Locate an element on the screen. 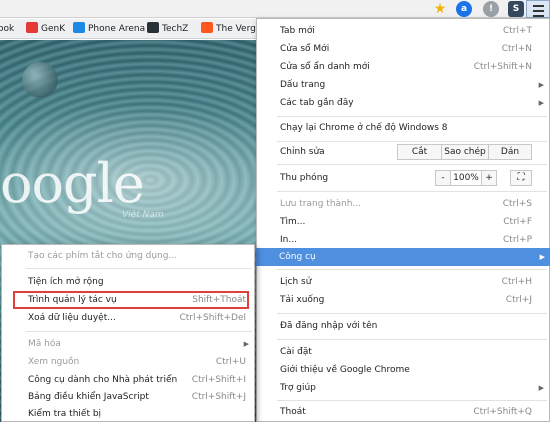 This screenshot has width=550, height=422. menu-item-about: Giới thiệu về Google Chrome is located at coordinates (403, 370).